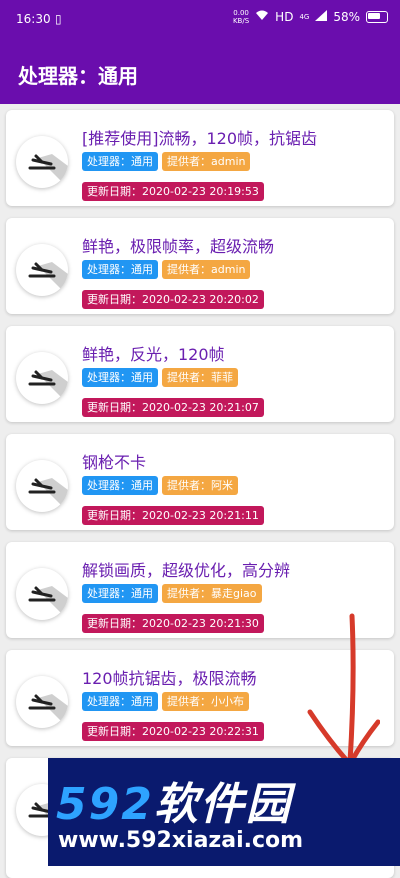  I want to click on red-arrow-annotation, so click(343, 691).